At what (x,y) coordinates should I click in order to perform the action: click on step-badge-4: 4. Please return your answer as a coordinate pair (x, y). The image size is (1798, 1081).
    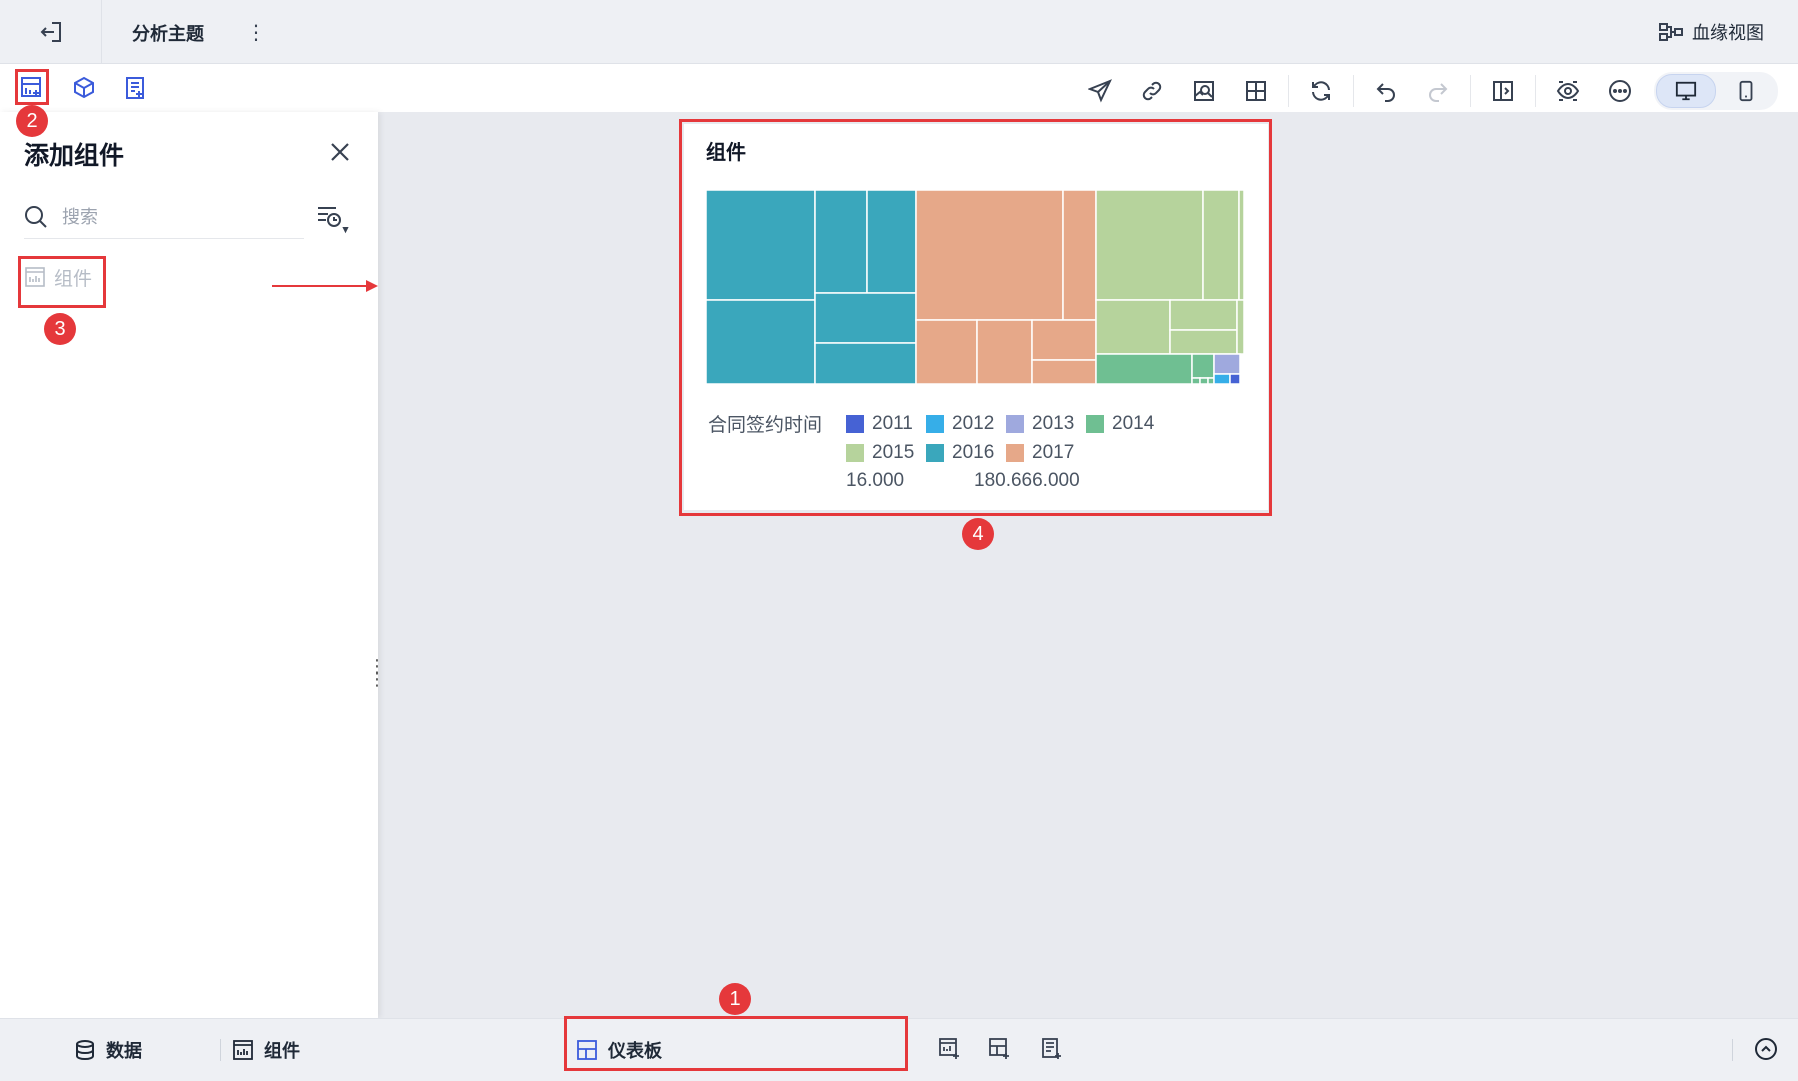
    Looking at the image, I should click on (978, 534).